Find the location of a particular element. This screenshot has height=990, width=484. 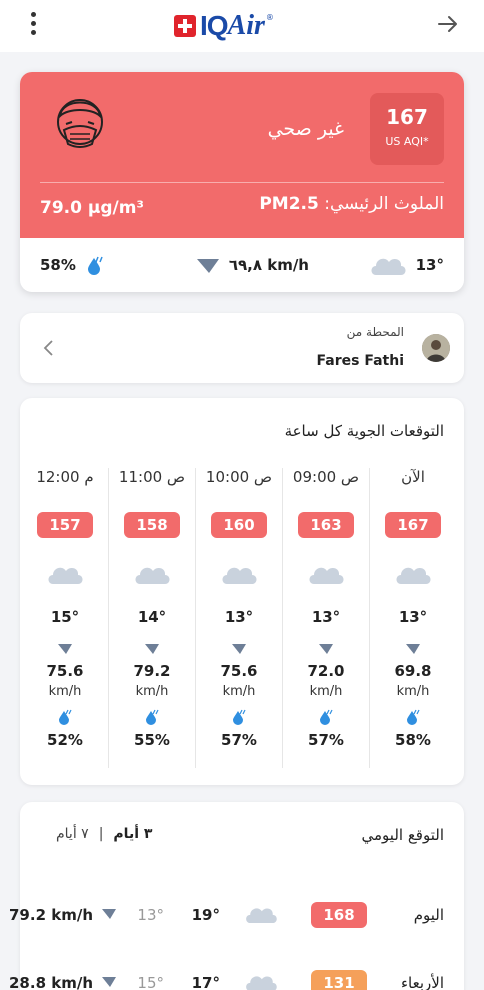

hourly-column: 09:00 ص 163 13° 72.0 km/h 57% is located at coordinates (326, 623).